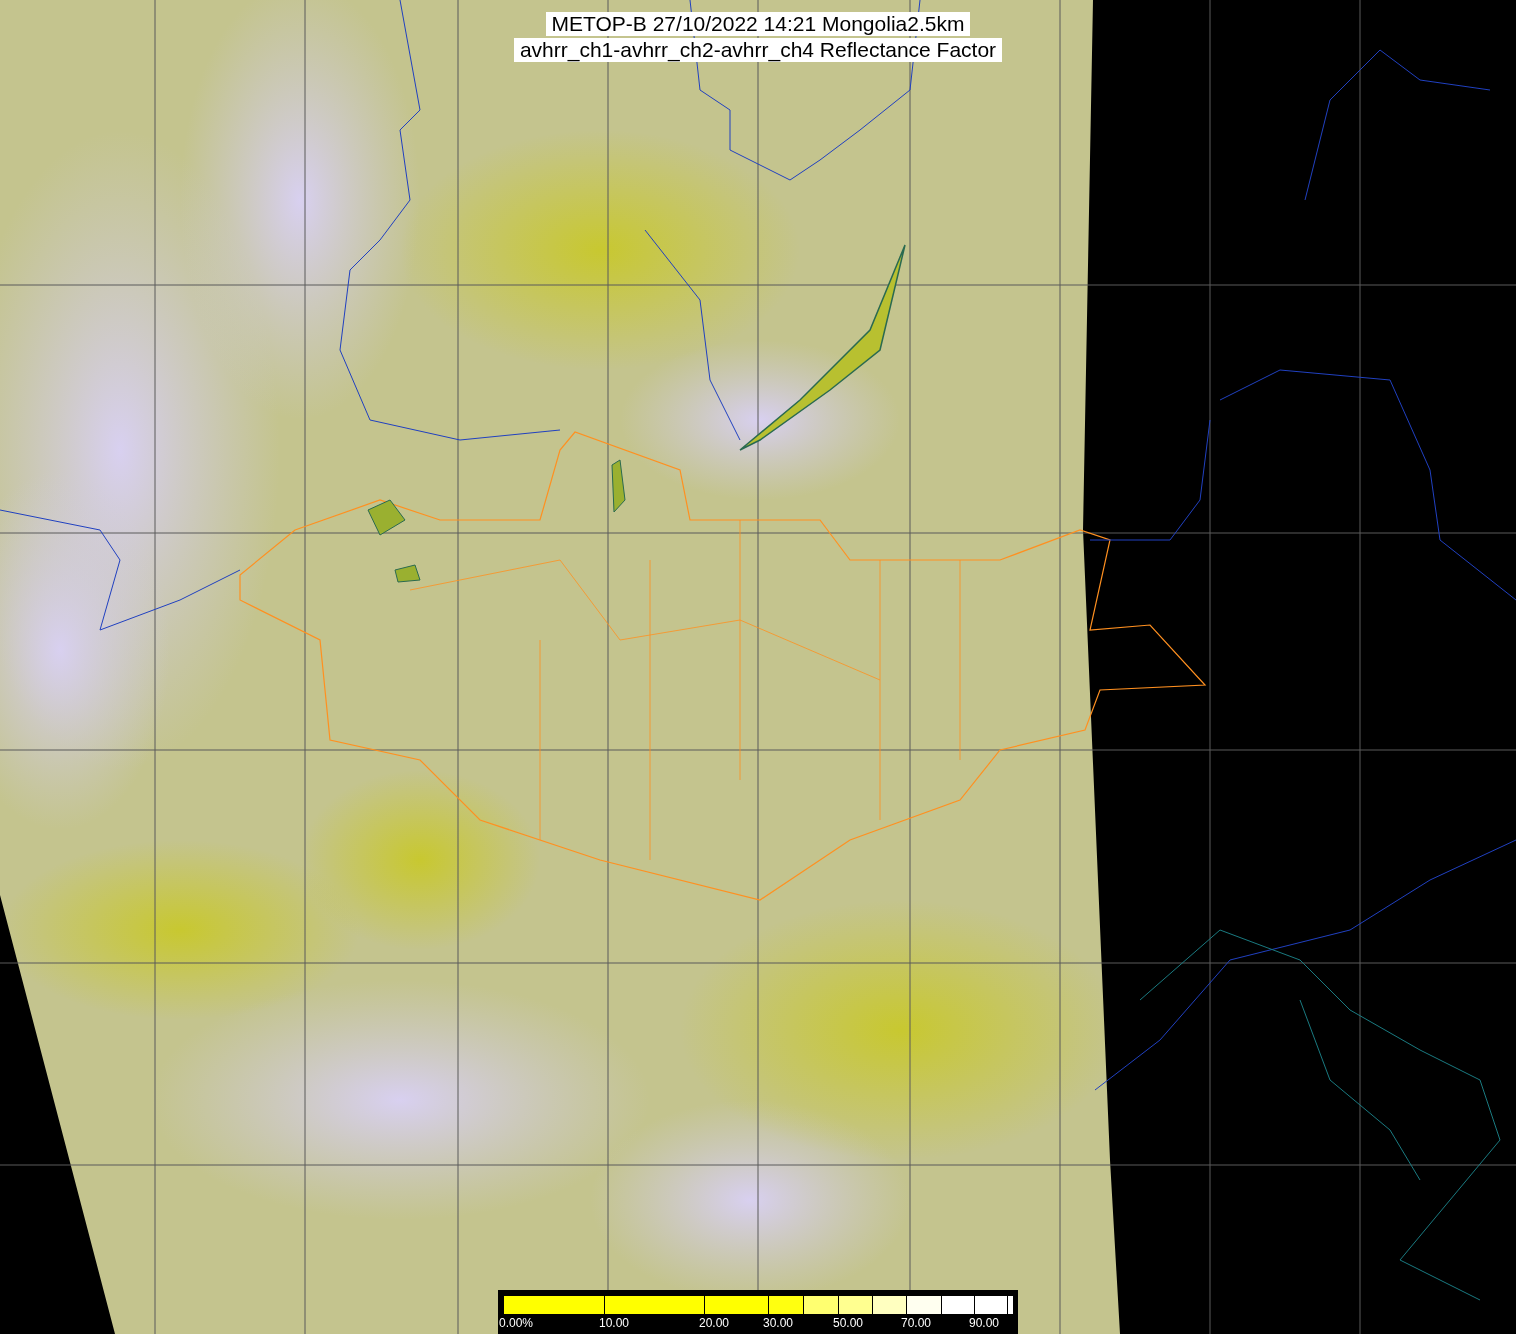 The height and width of the screenshot is (1334, 1516). Describe the element at coordinates (758, 50) in the screenshot. I see `map-title: avhrr_ch1-avhrr_ch2-avhrr_ch4 Reflectance Factor` at that location.